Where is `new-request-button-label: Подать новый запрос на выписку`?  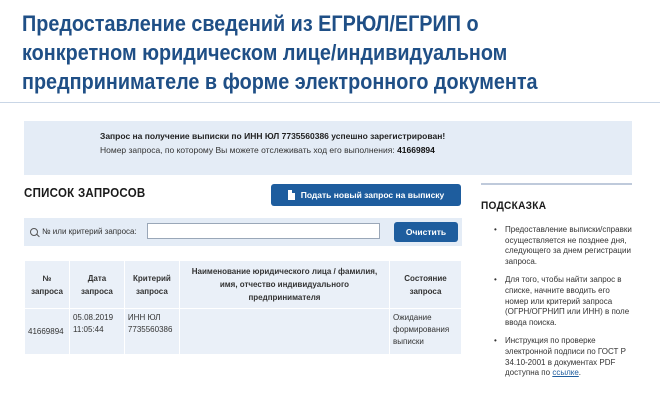 new-request-button-label: Подать новый запрос на выписку is located at coordinates (372, 195).